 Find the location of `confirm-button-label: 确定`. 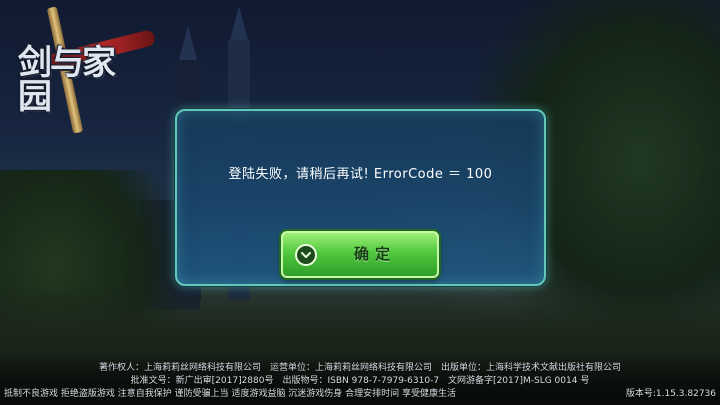

confirm-button-label: 确定 is located at coordinates (374, 254).